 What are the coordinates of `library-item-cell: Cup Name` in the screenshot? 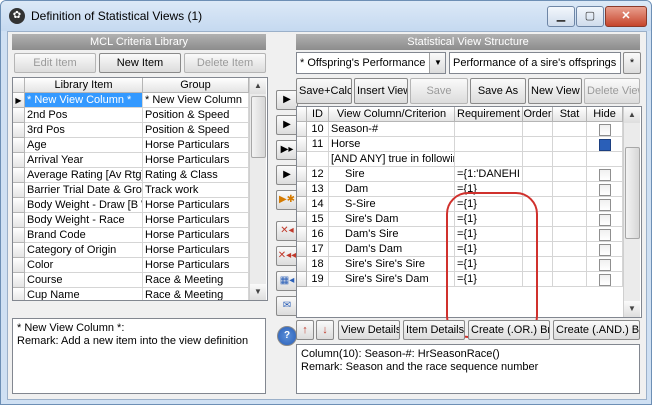 It's located at (84, 294).